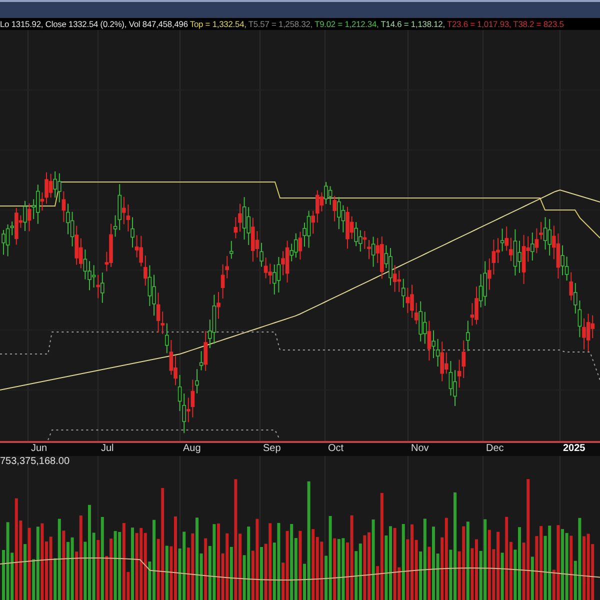 This screenshot has width=600, height=600. What do you see at coordinates (272, 449) in the screenshot?
I see `axis-label: Sep` at bounding box center [272, 449].